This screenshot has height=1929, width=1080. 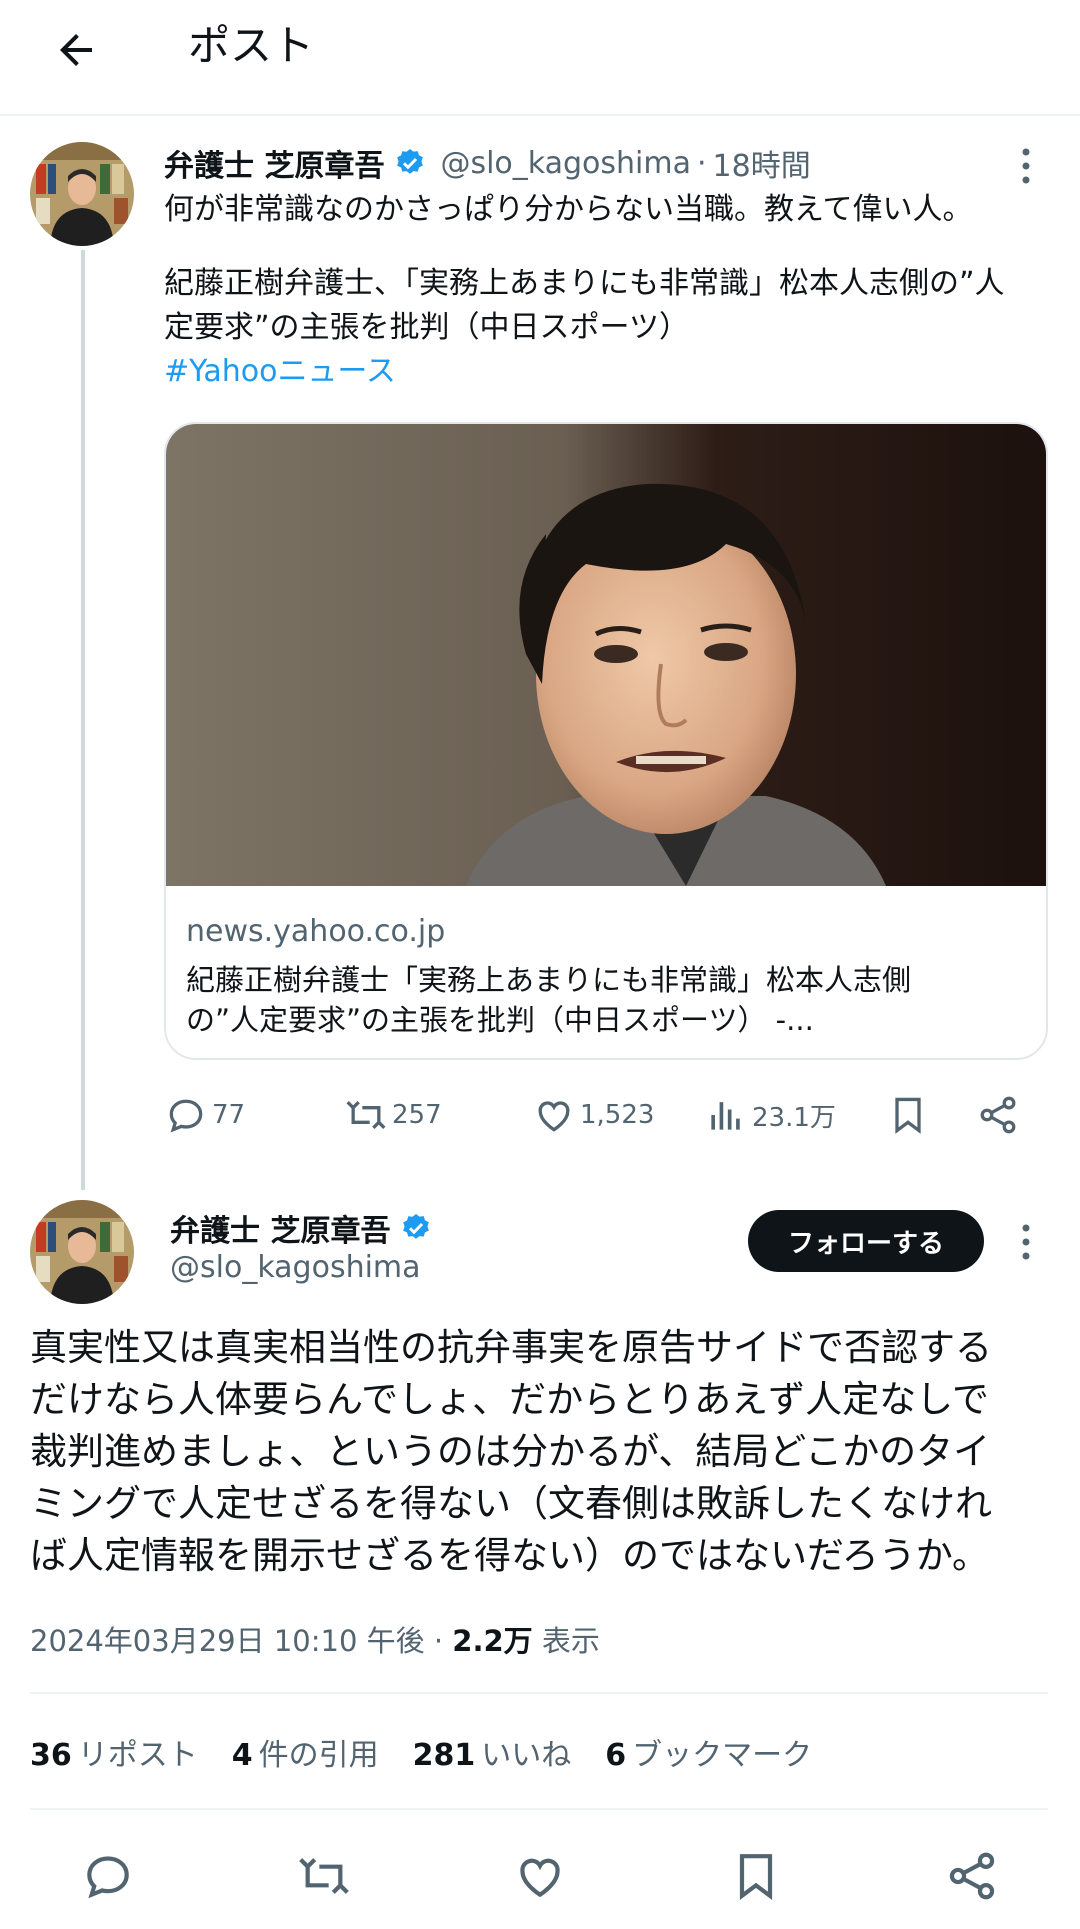 What do you see at coordinates (316, 931) in the screenshot?
I see `card-domain: news.yahoo.co.jp` at bounding box center [316, 931].